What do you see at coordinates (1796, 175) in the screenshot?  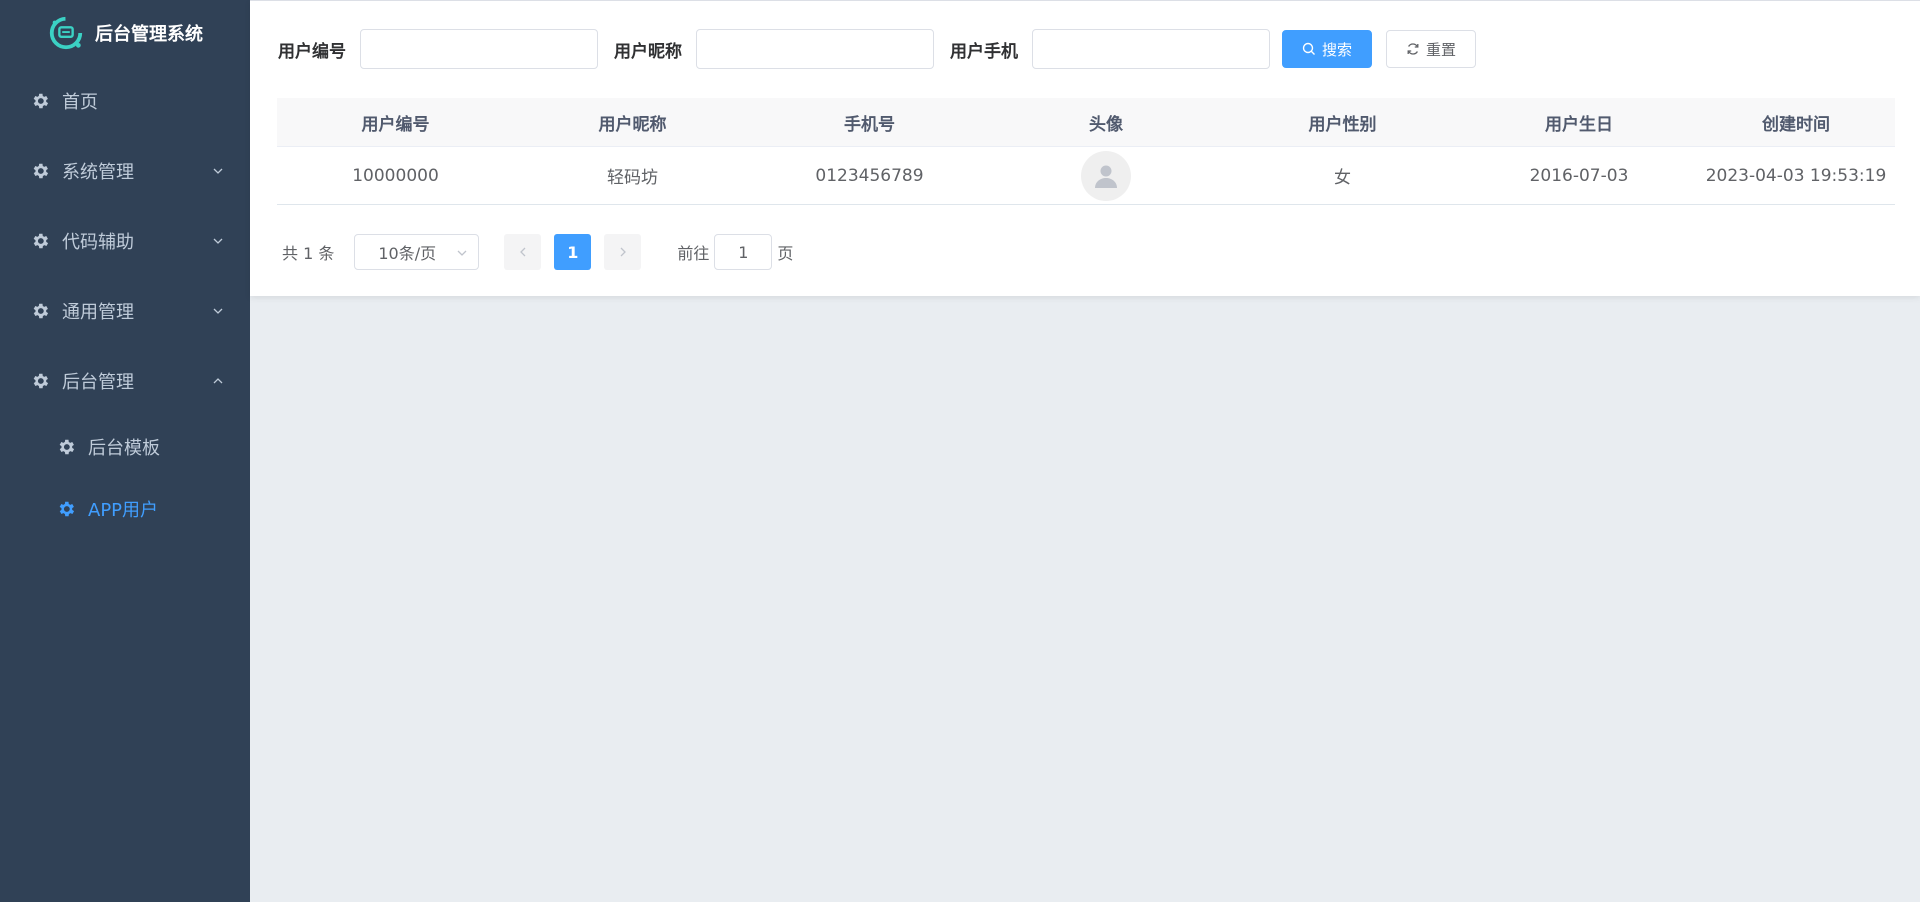 I see `cell-created: 2023-04-03 19:53:19` at bounding box center [1796, 175].